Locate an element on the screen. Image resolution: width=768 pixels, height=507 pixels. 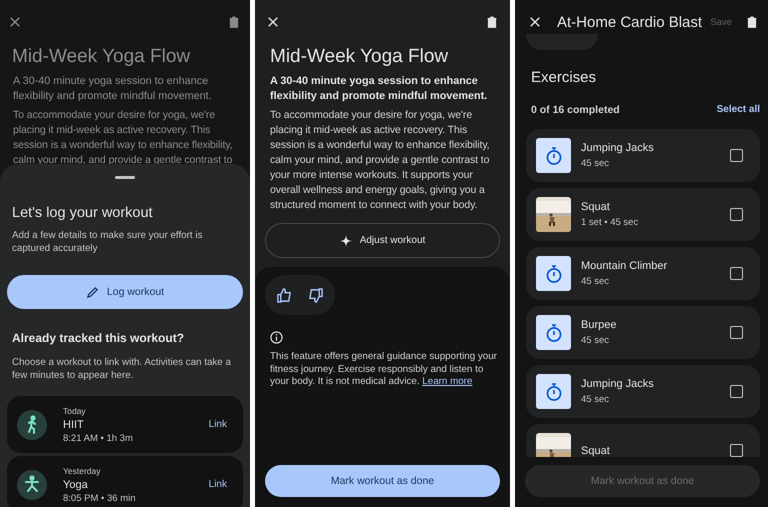
workout-description: To accommodate your desire for yoga, we're placing it mid-week as active recovery. This session is a wonderful way to enhance flexibility, calm your mind, and provide a gentle contrast to is located at coordinates (123, 138).